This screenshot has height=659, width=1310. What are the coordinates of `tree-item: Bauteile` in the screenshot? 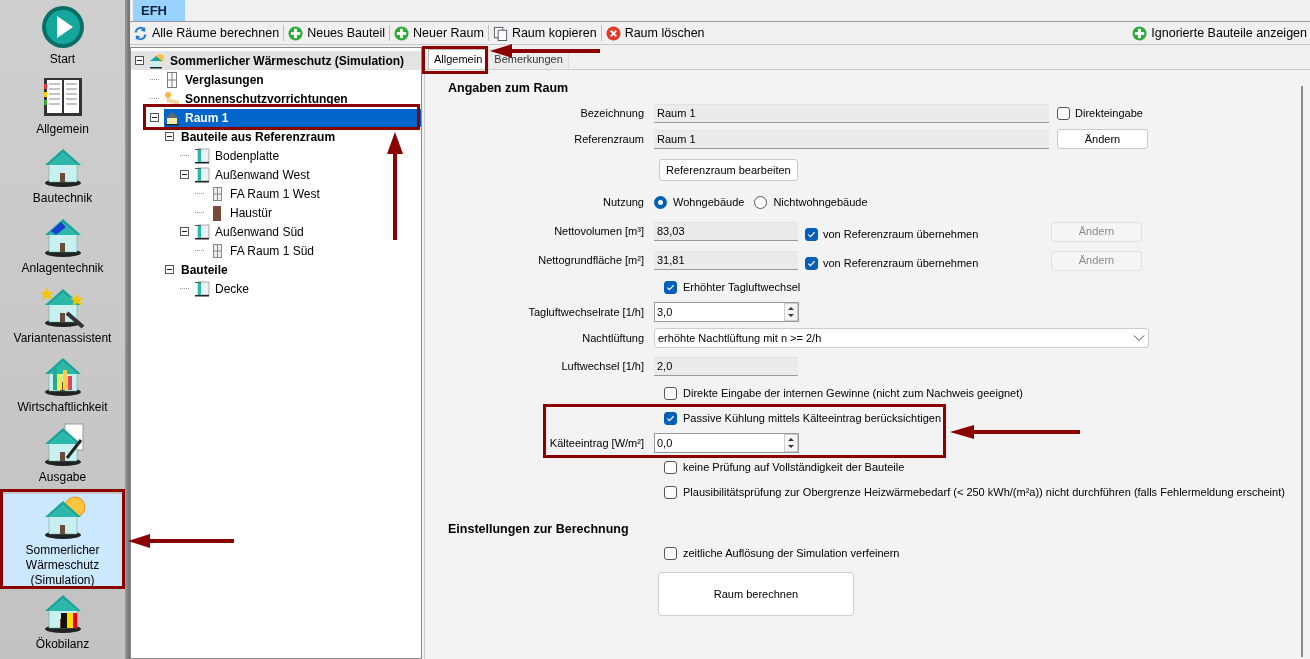 It's located at (204, 269).